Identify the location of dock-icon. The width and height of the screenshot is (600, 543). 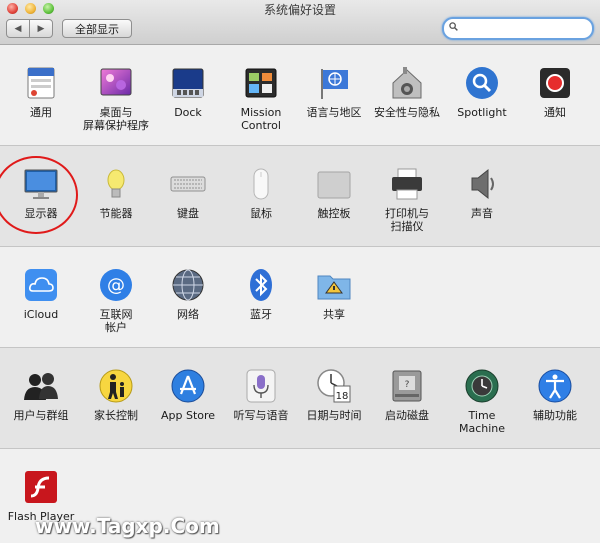
(188, 83).